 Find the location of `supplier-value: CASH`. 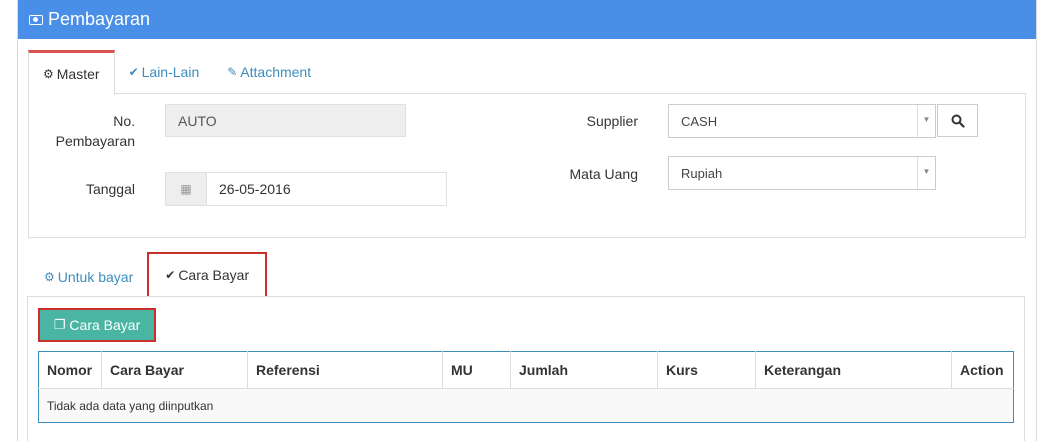

supplier-value: CASH is located at coordinates (699, 121).